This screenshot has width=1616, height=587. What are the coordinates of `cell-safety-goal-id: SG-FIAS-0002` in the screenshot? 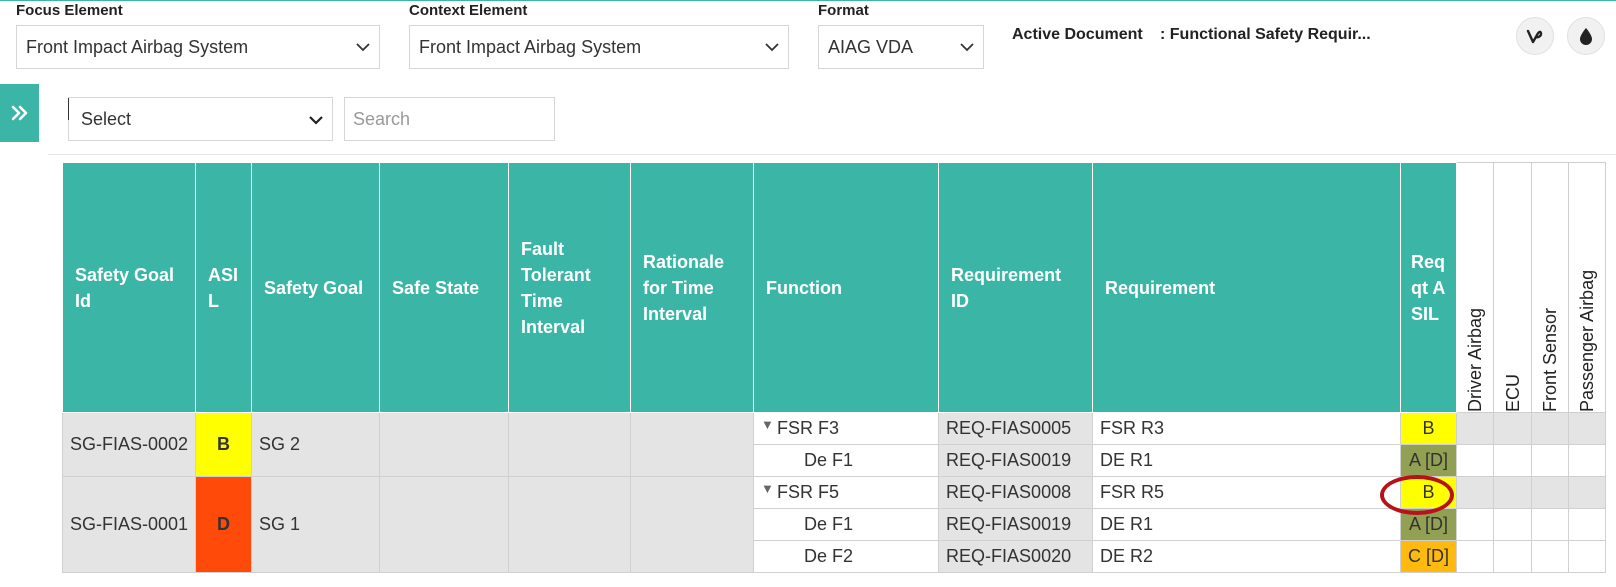 It's located at (129, 444).